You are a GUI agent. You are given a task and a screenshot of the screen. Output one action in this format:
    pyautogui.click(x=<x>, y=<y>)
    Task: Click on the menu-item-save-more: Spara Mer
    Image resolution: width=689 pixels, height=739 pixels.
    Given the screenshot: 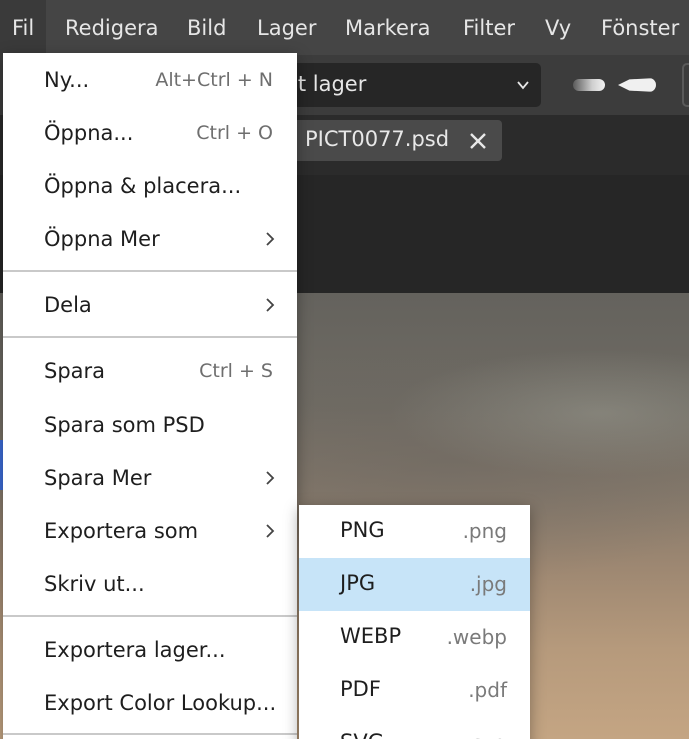 What is the action you would take?
    pyautogui.click(x=150, y=478)
    